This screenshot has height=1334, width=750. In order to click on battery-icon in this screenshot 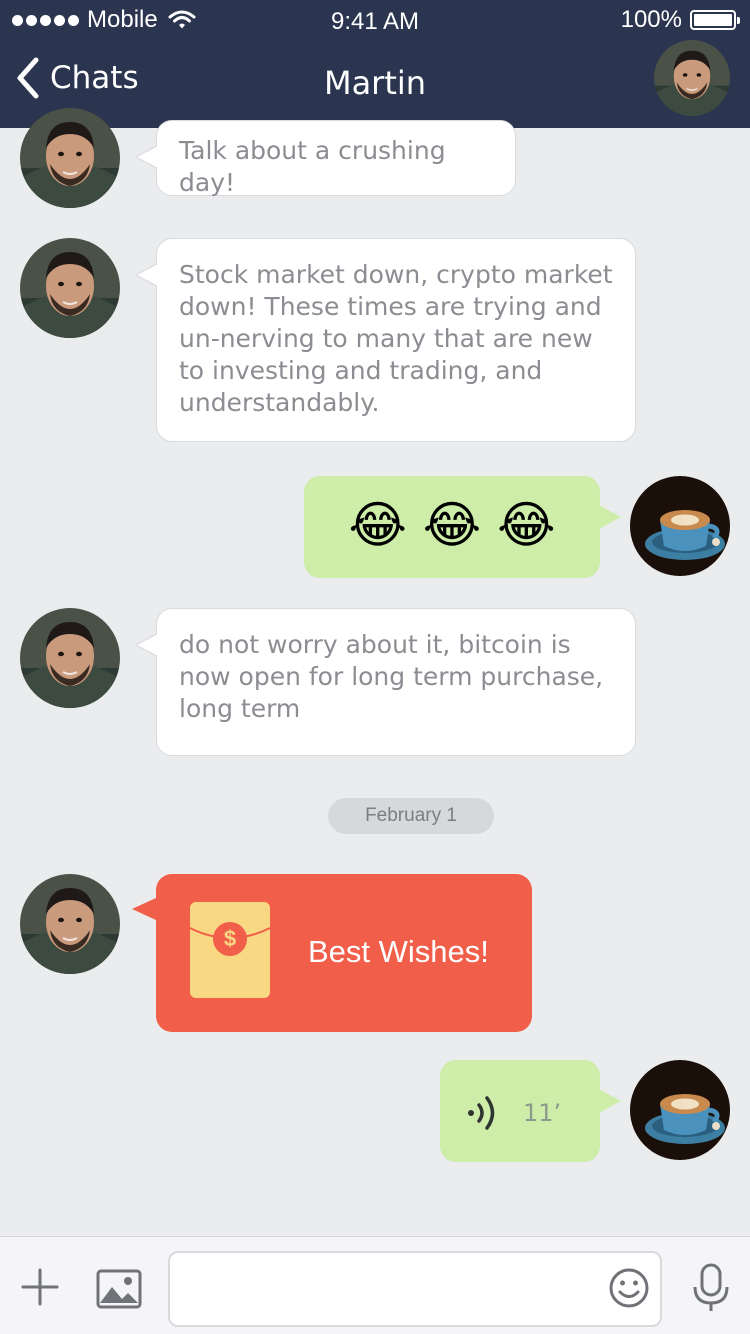, I will do `click(715, 20)`.